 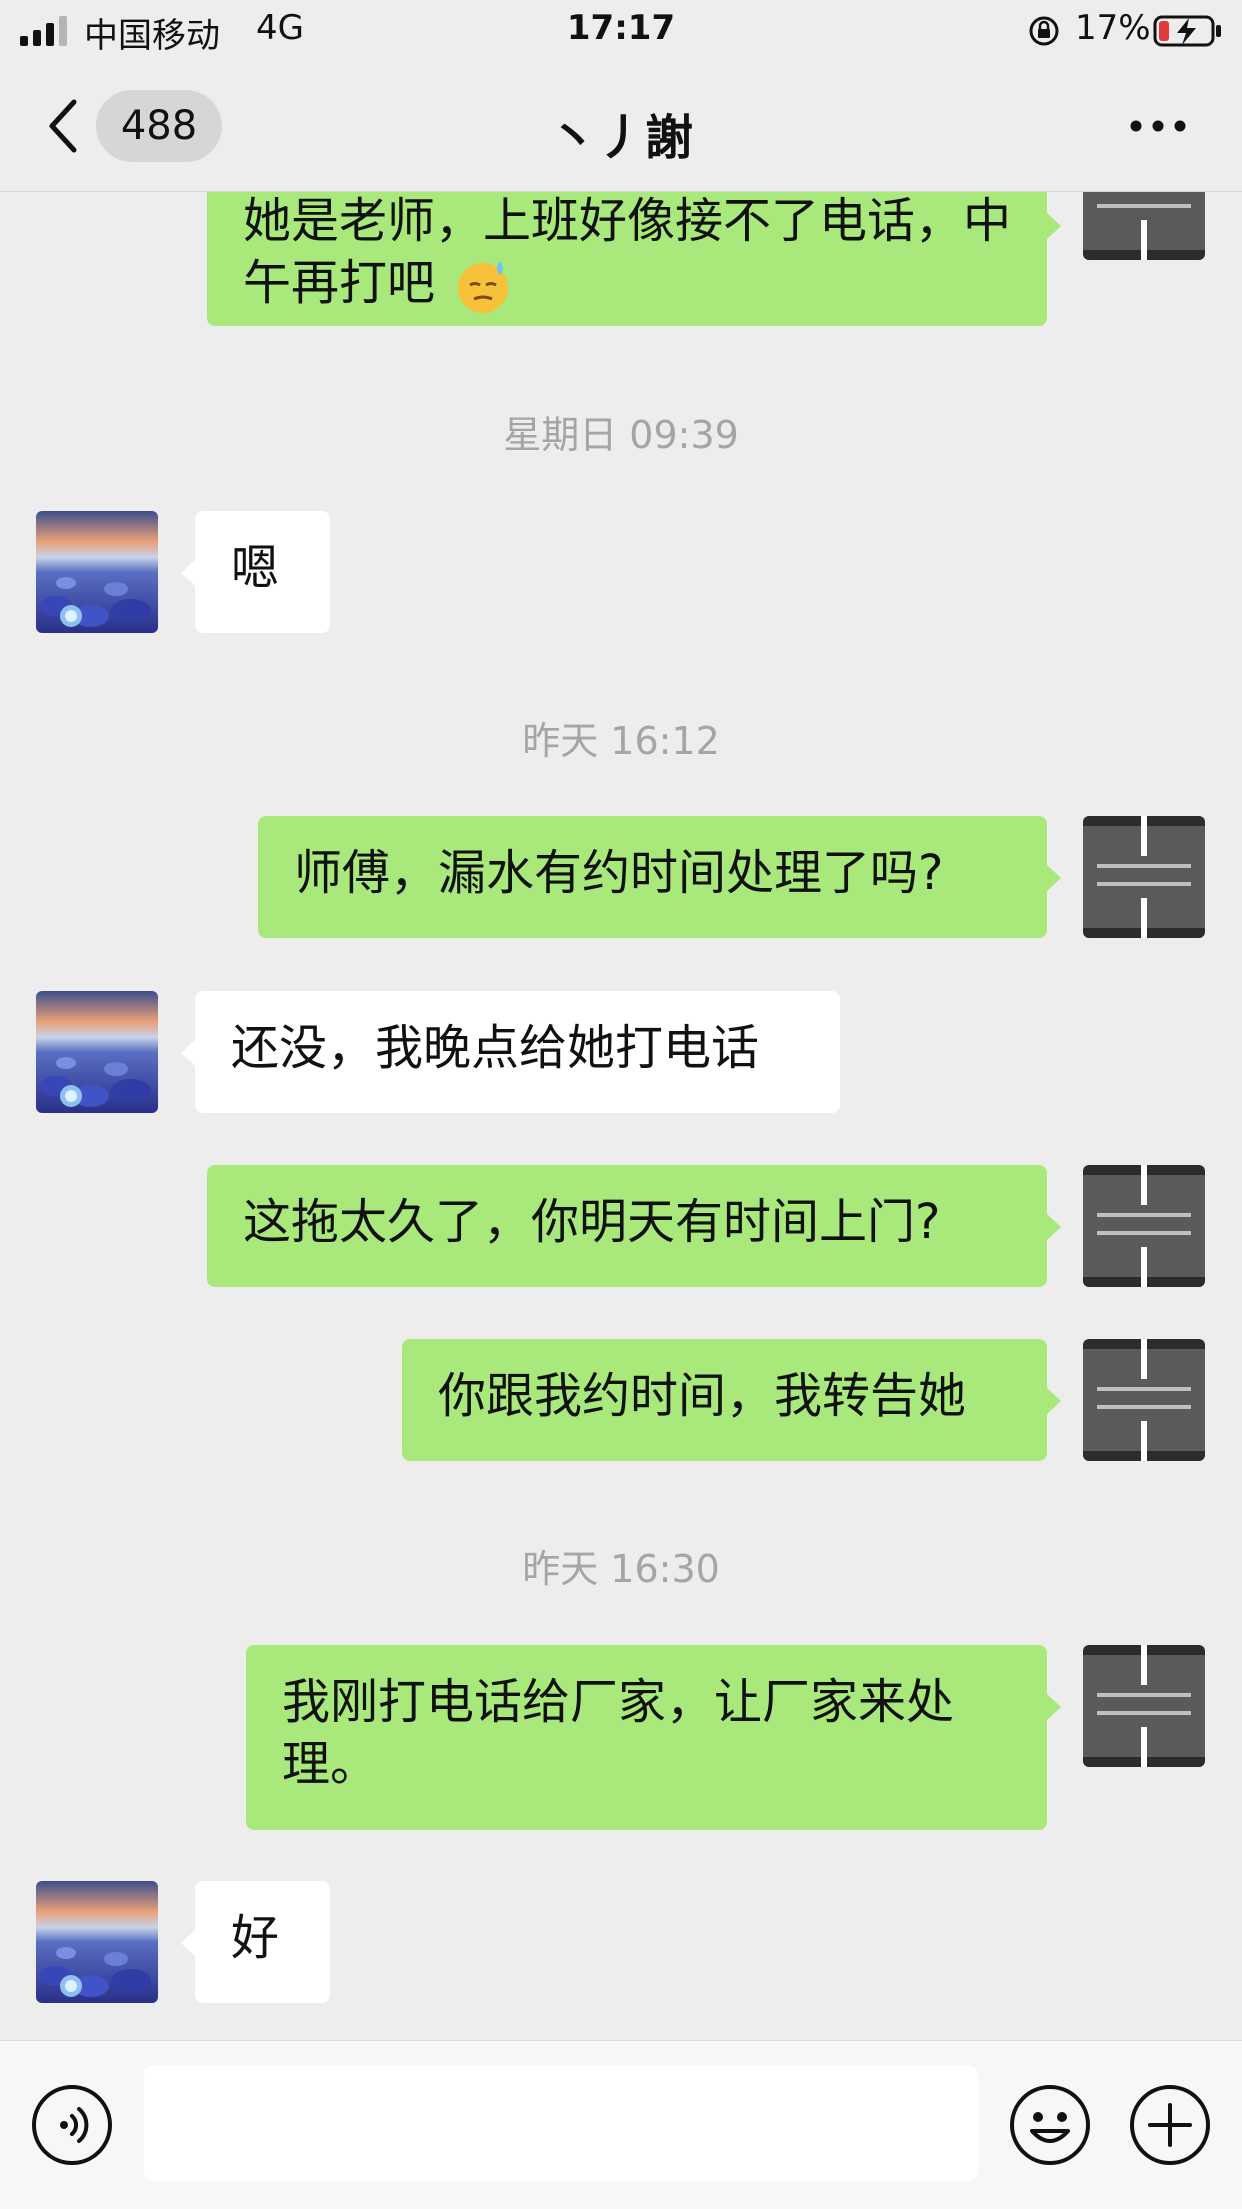 What do you see at coordinates (702, 1396) in the screenshot?
I see `message-text: 你跟我约时间，我转告她` at bounding box center [702, 1396].